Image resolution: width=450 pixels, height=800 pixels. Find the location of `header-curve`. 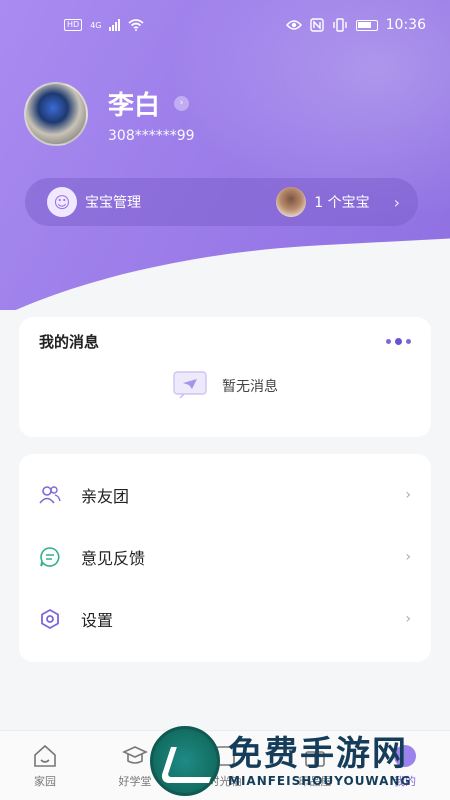

header-curve is located at coordinates (225, 265).